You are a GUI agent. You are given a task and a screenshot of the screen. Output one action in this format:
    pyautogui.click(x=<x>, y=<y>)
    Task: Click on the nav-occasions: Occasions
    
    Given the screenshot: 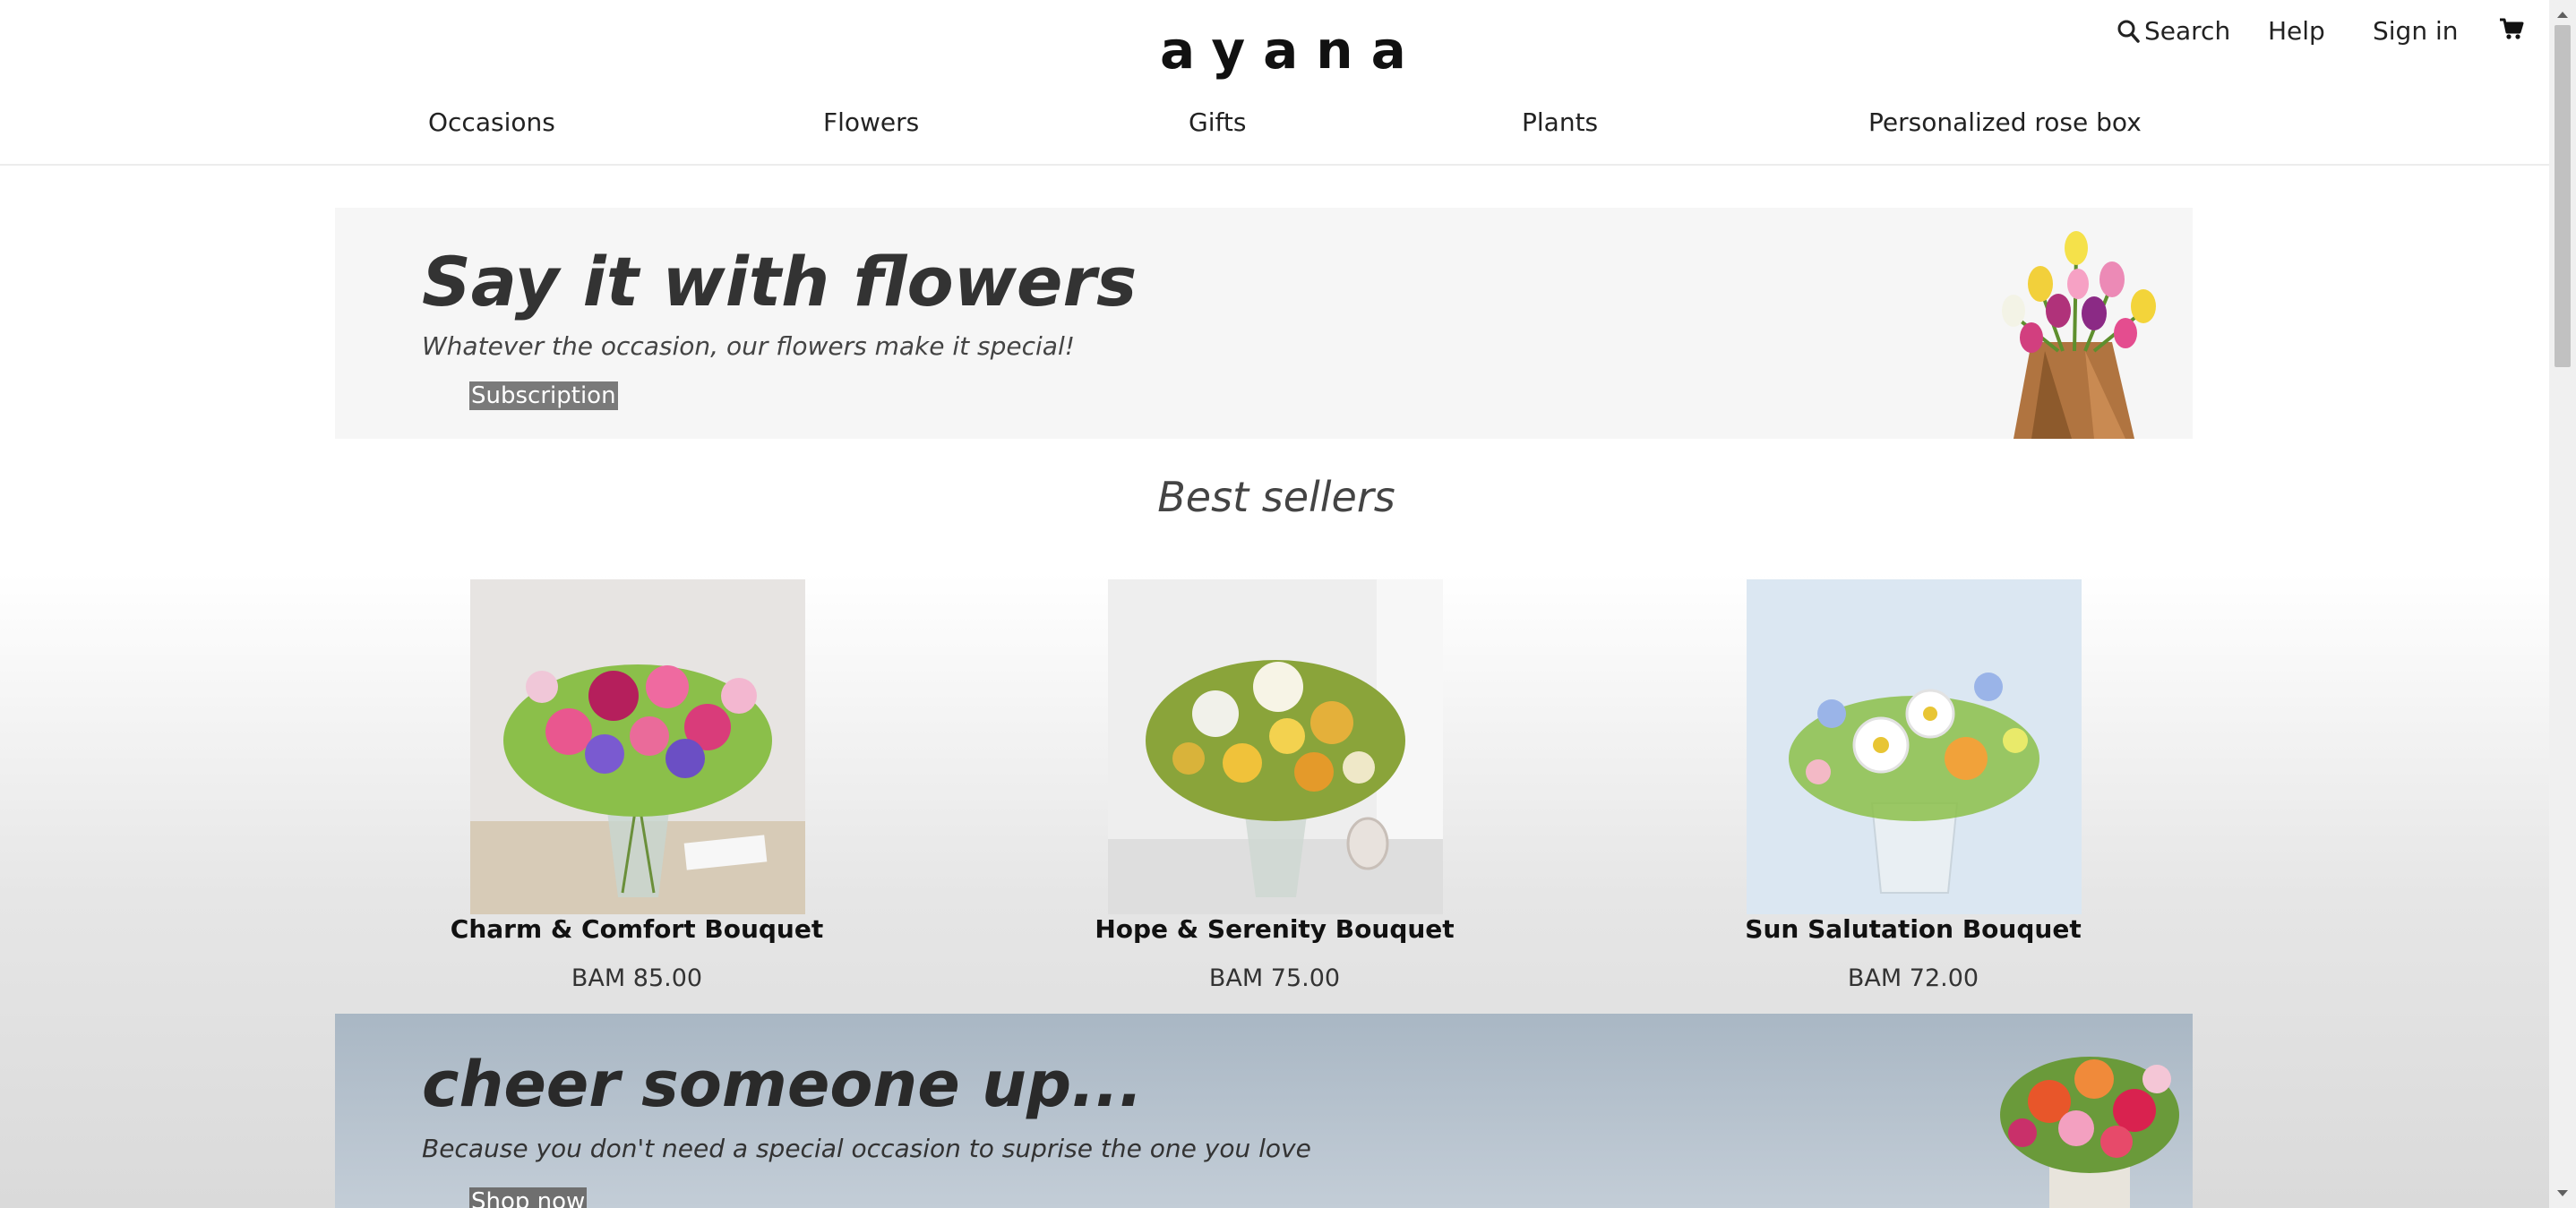 What is the action you would take?
    pyautogui.click(x=491, y=122)
    